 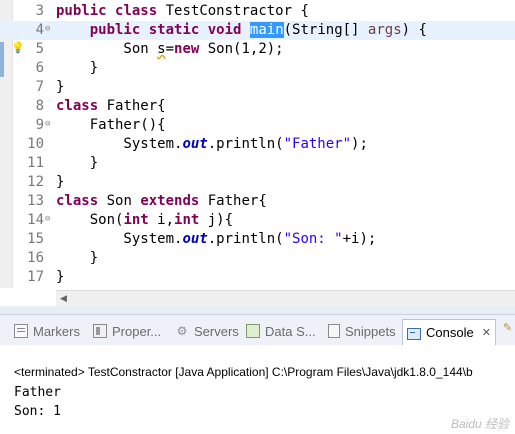 I want to click on code-line: 12}, so click(x=257, y=182).